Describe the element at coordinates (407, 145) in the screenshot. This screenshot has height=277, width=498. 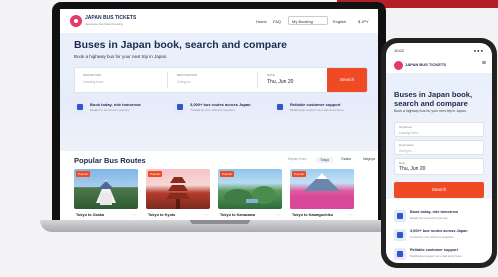
I see `destination-label: Destination` at that location.